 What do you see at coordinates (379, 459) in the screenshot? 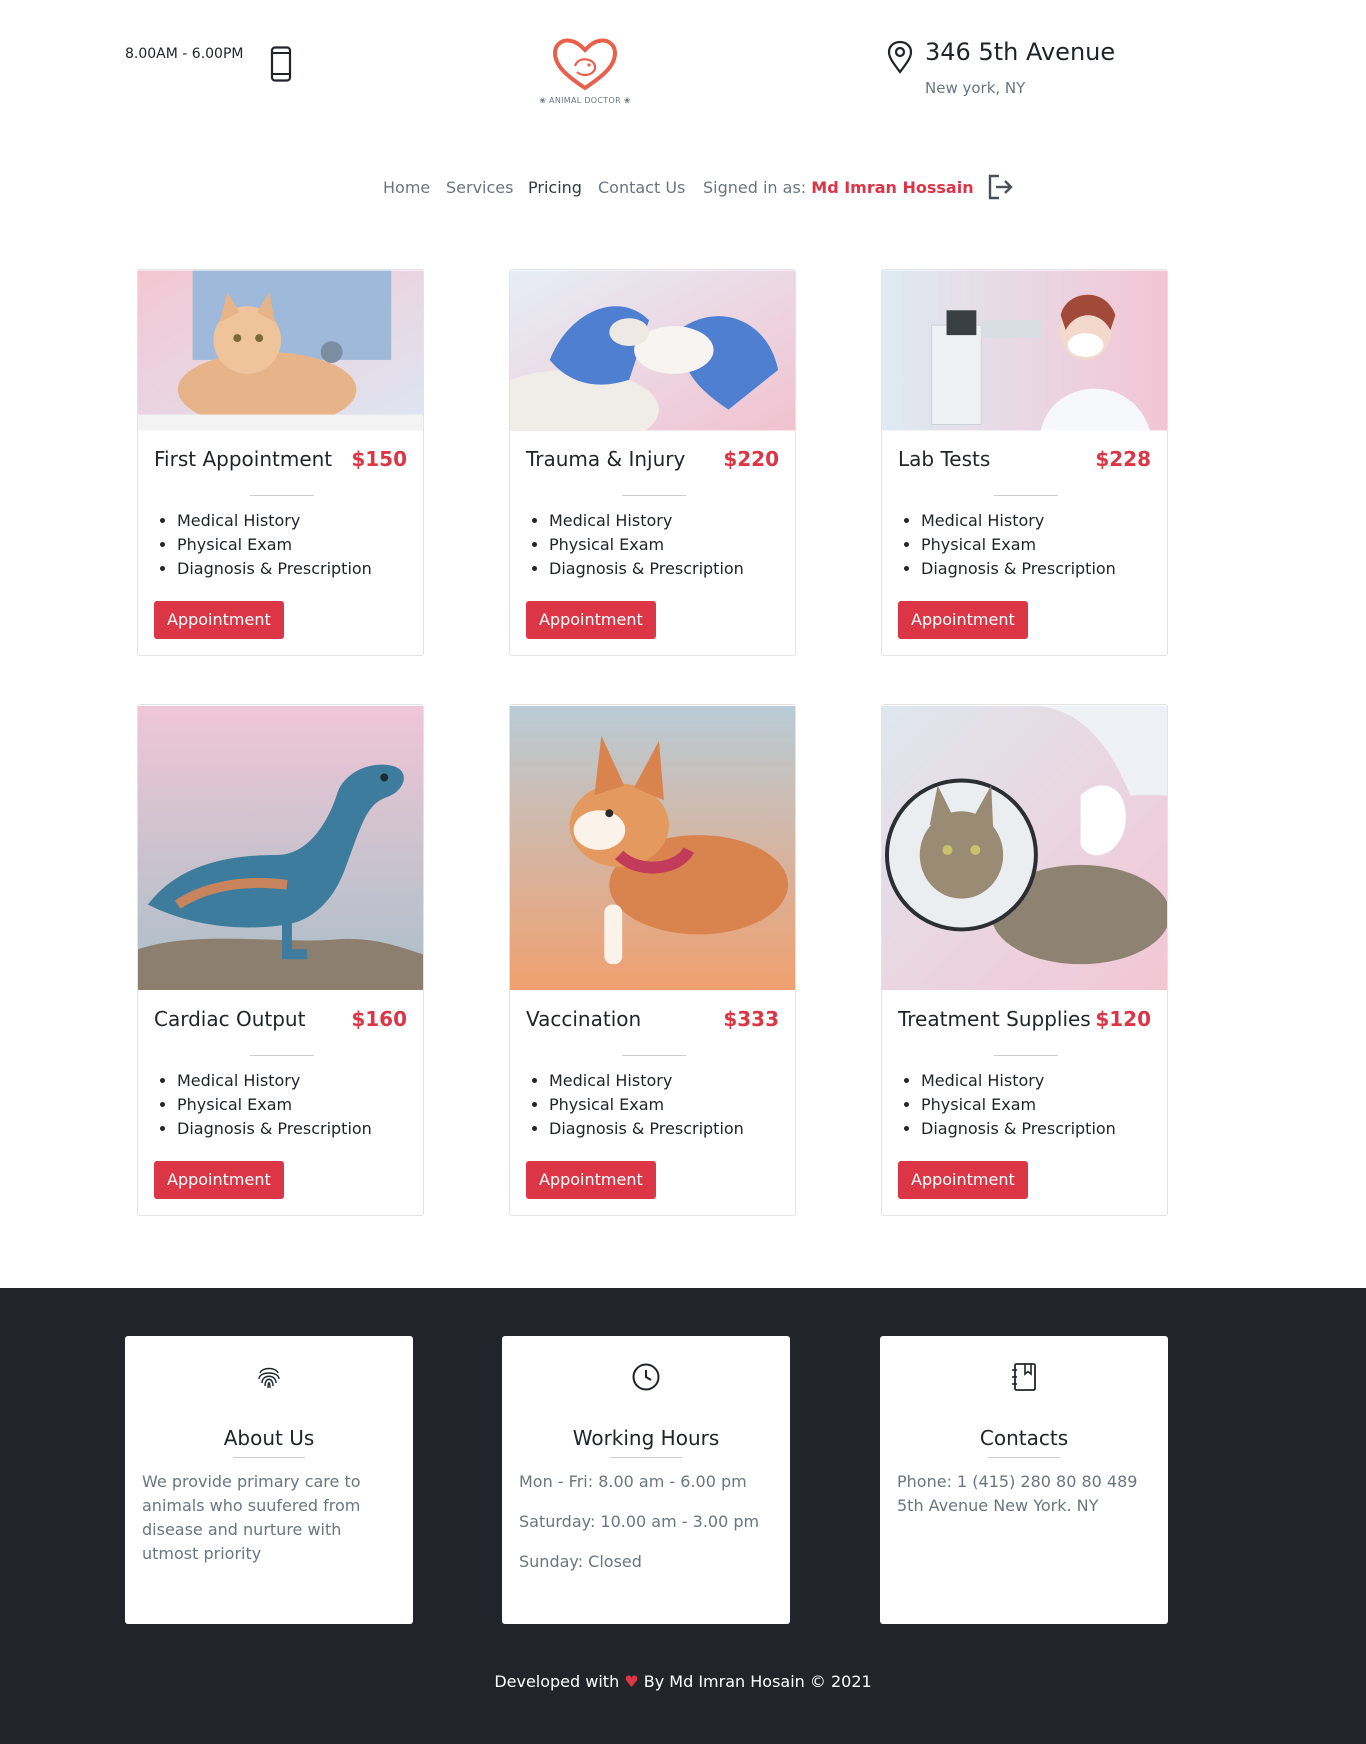
I see `service-price: $150` at bounding box center [379, 459].